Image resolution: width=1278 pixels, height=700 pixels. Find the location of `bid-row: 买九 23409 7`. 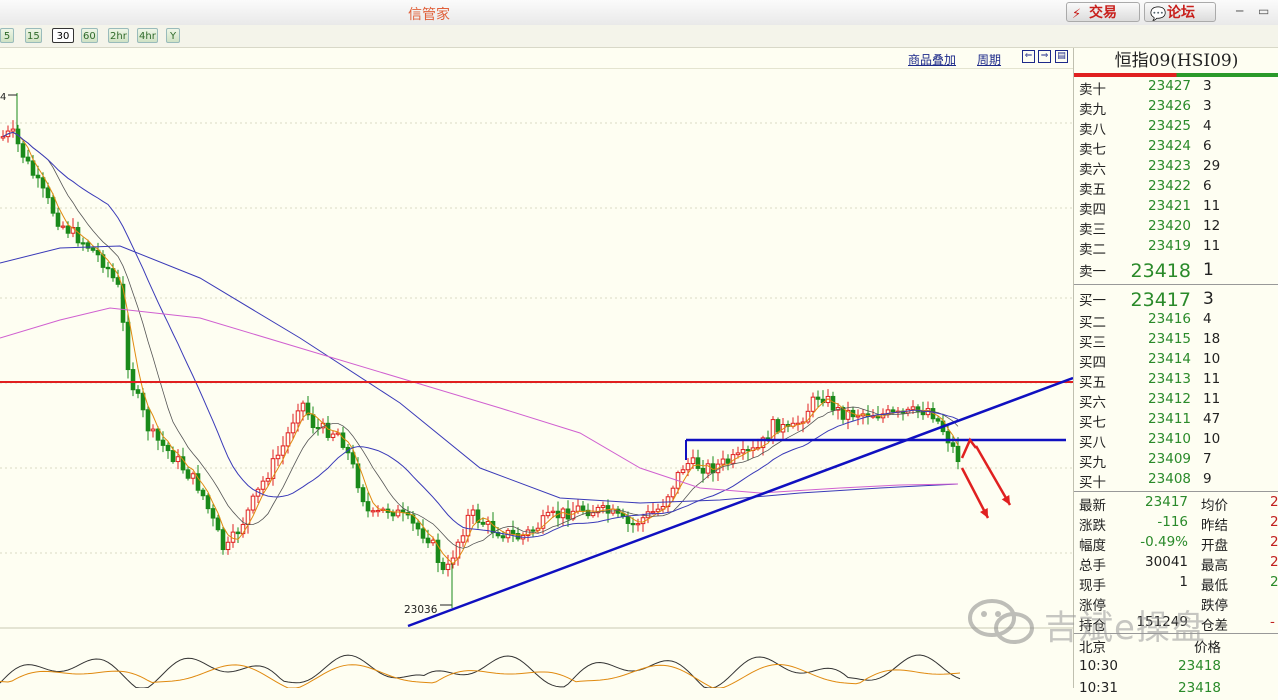

bid-row: 买九 23409 7 is located at coordinates (1176, 461).